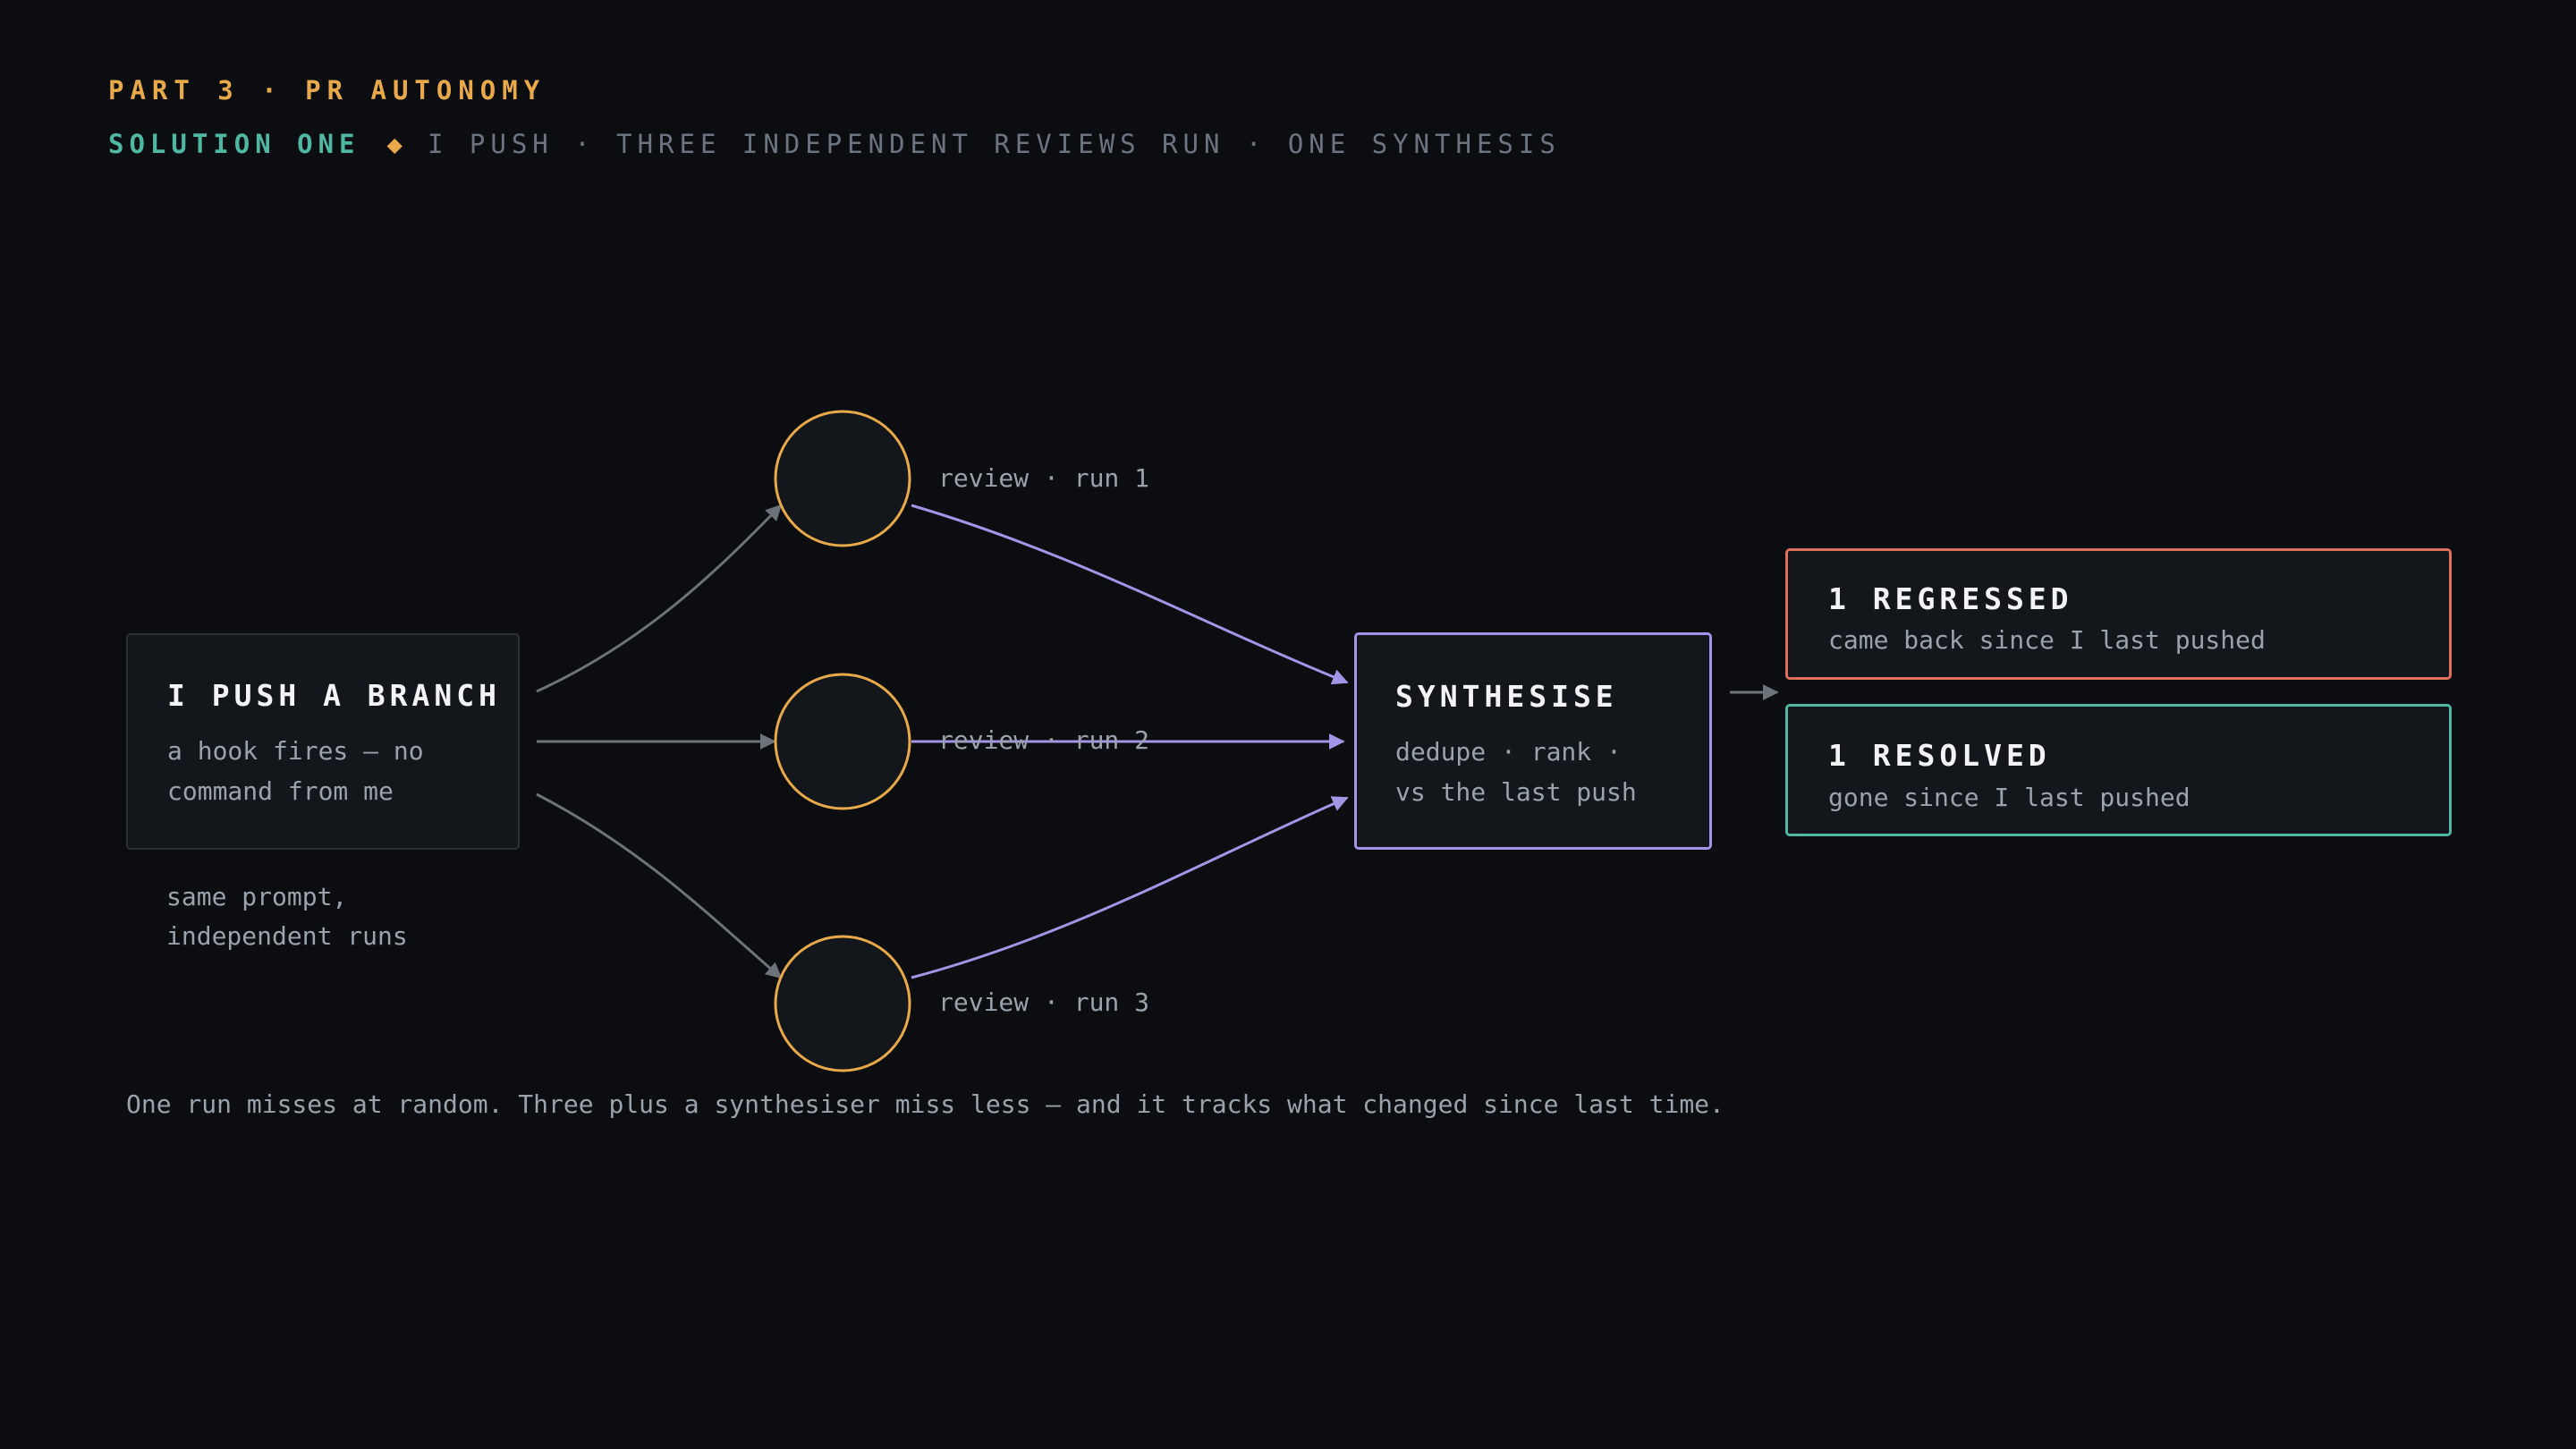 Image resolution: width=2576 pixels, height=1449 pixels. Describe the element at coordinates (1130, 594) in the screenshot. I see `arrow-run-1-to-synth` at that location.